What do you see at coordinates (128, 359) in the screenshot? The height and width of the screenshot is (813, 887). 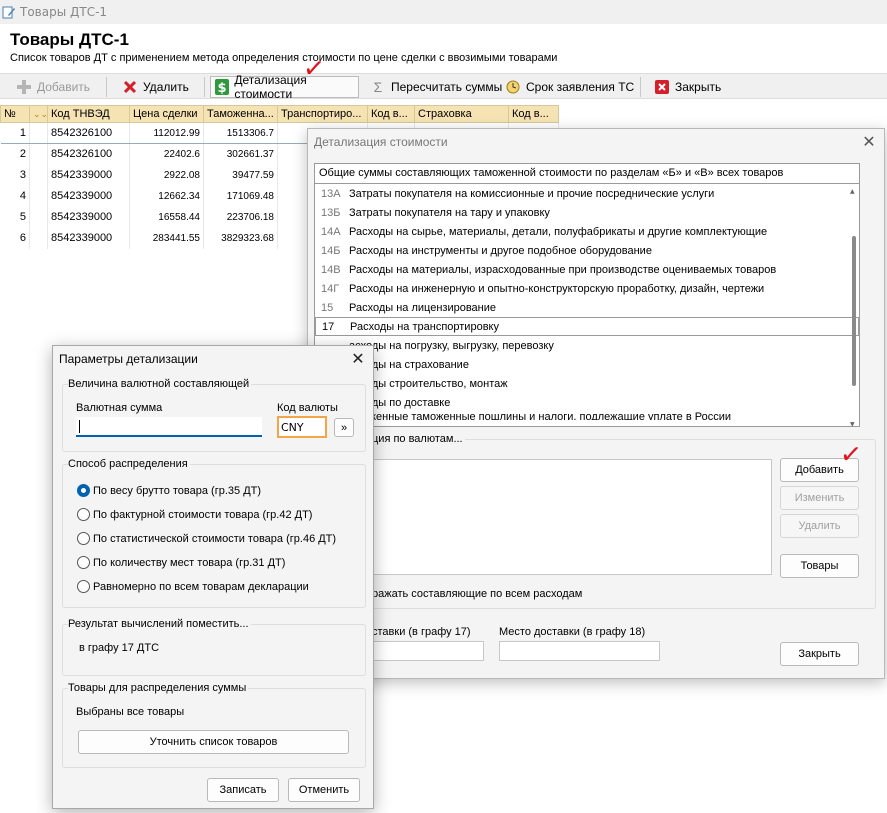 I see `detail-params-dialog-title: Параметры детализации` at bounding box center [128, 359].